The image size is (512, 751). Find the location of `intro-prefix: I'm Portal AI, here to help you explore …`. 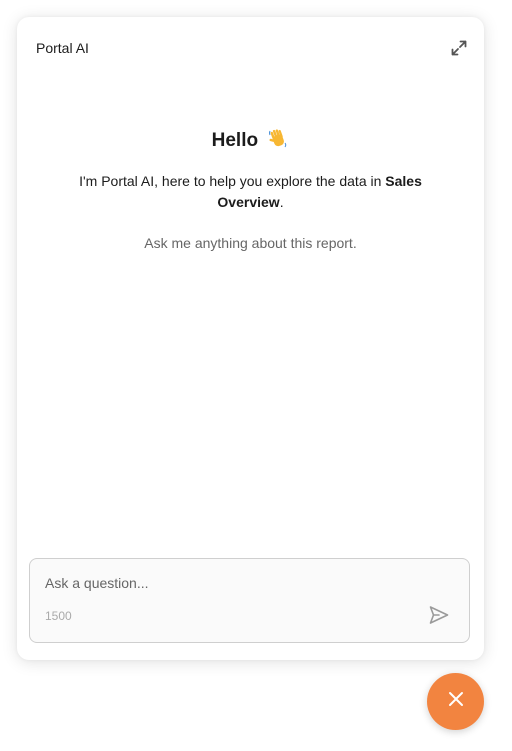

intro-prefix: I'm Portal AI, here to help you explore … is located at coordinates (232, 181).